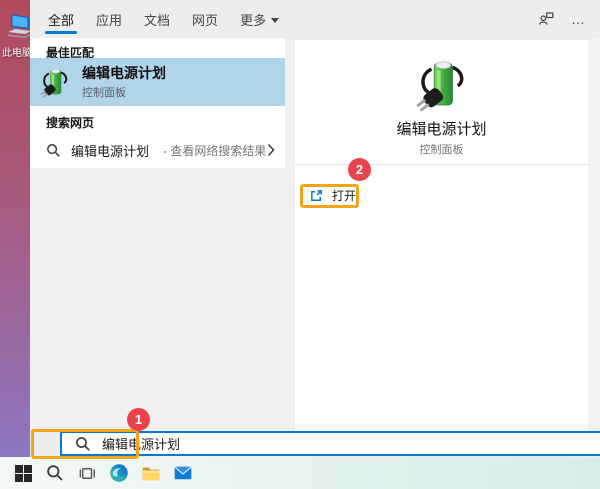 Image resolution: width=600 pixels, height=489 pixels. I want to click on tab-apps: 应用, so click(109, 19).